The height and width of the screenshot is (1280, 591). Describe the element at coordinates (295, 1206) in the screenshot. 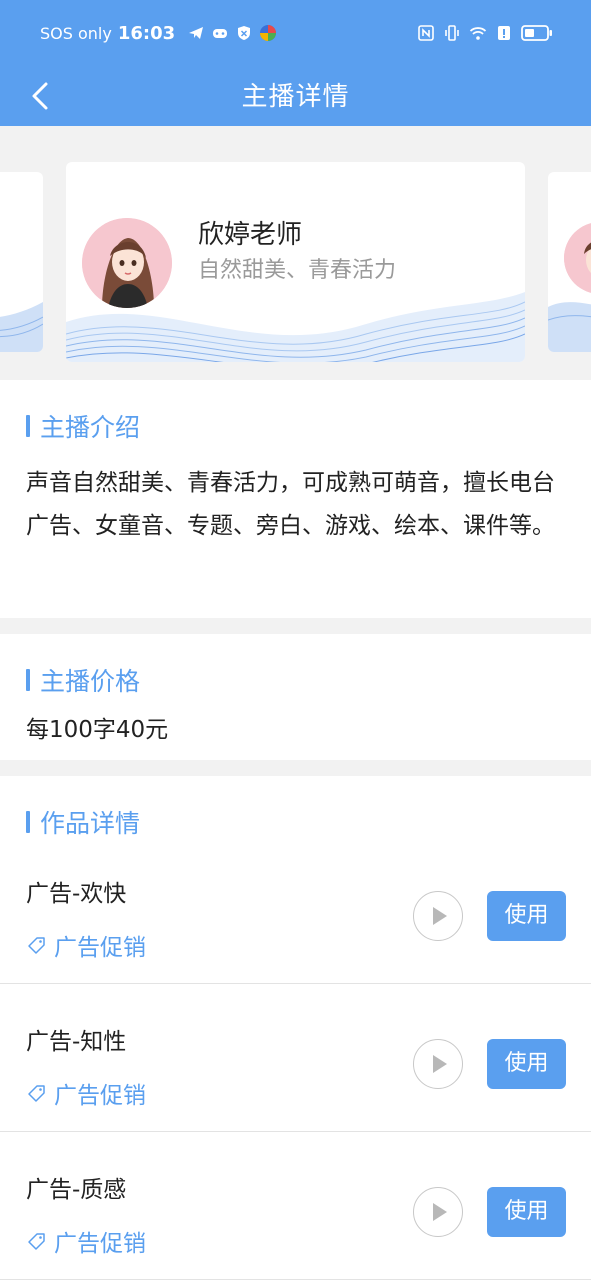

I see `work-item: 广告-质感 广告促销 使用` at that location.